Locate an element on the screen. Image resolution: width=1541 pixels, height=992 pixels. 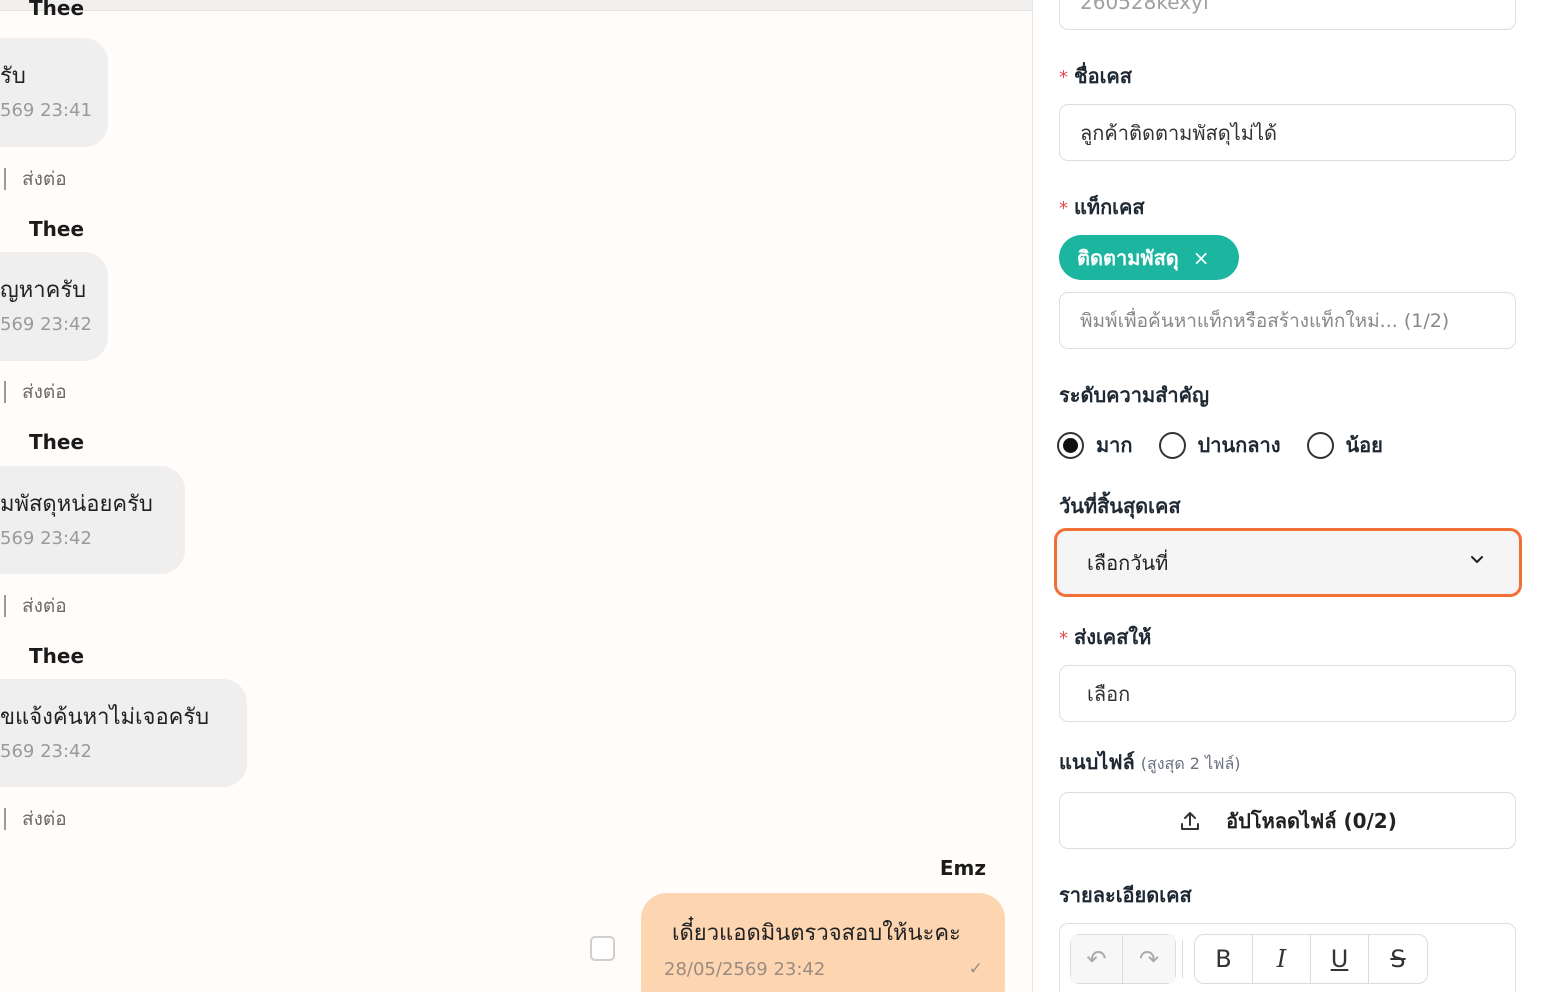
format-toolbar-group: B I U S is located at coordinates (1311, 959).